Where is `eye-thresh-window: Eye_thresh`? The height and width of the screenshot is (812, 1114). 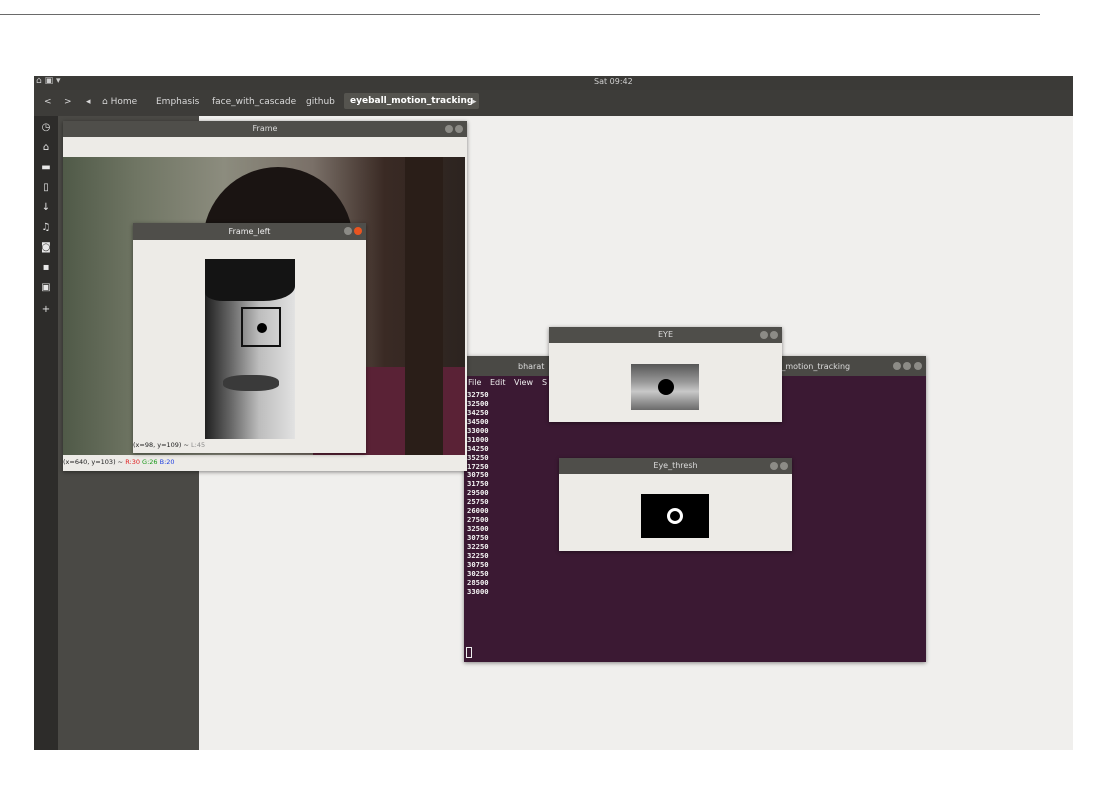 eye-thresh-window: Eye_thresh is located at coordinates (675, 504).